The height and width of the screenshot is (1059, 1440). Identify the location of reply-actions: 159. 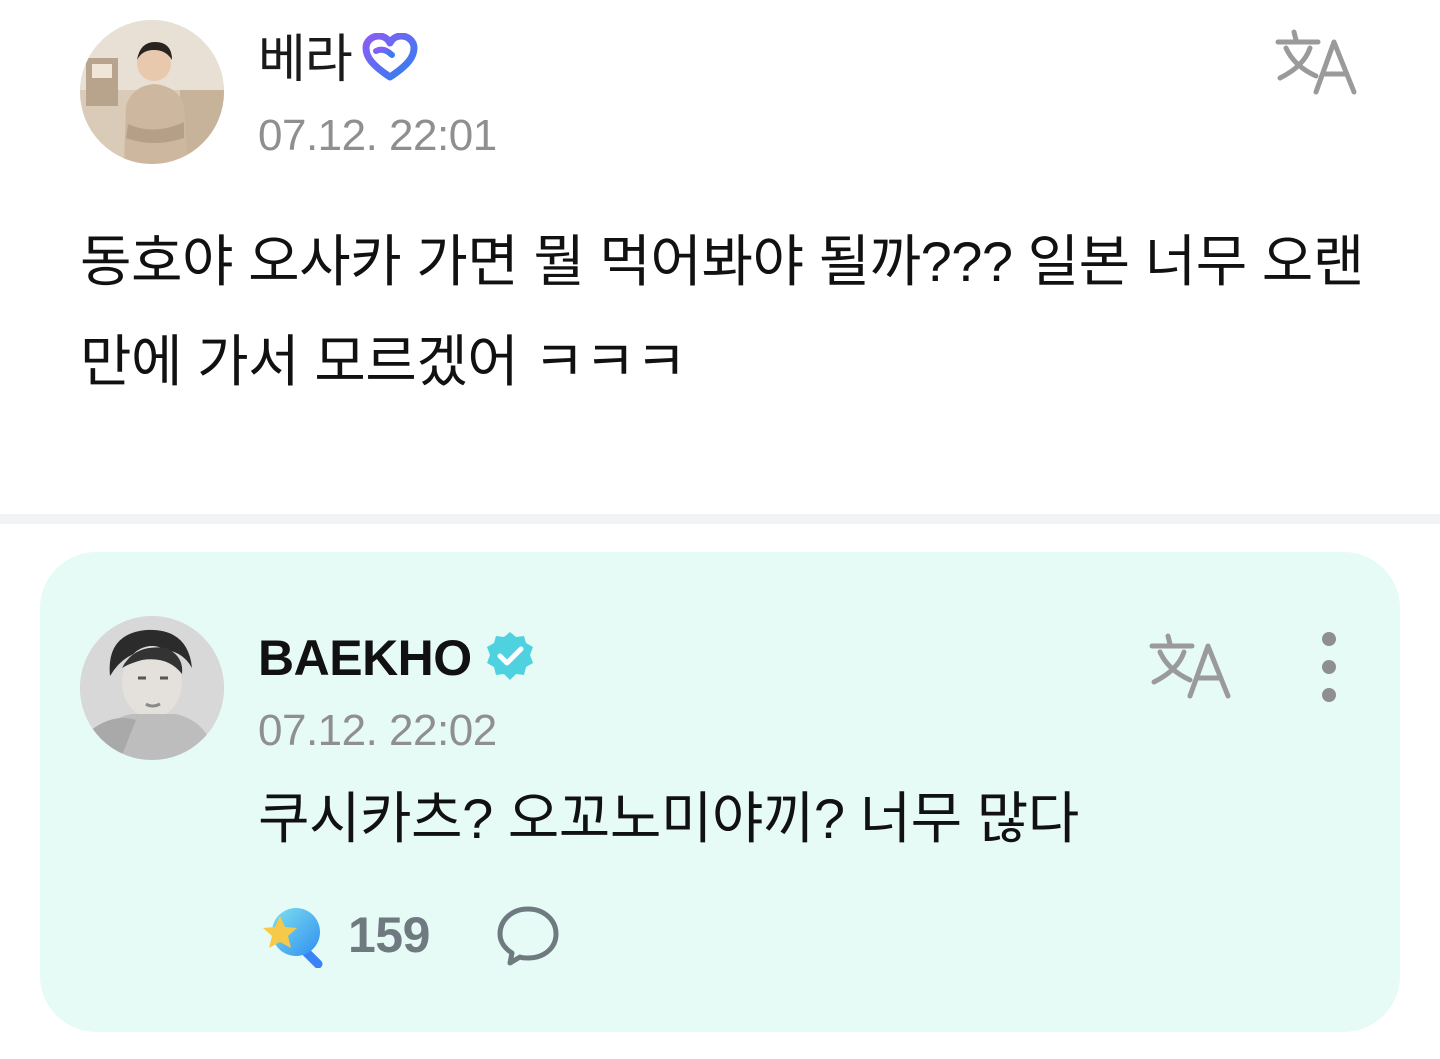
(409, 935).